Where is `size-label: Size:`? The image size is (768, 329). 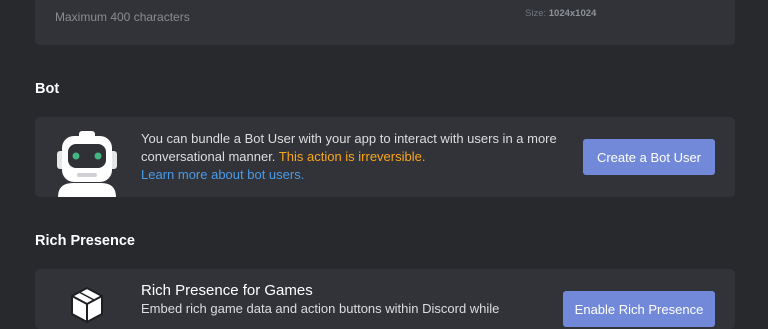 size-label: Size: is located at coordinates (536, 13).